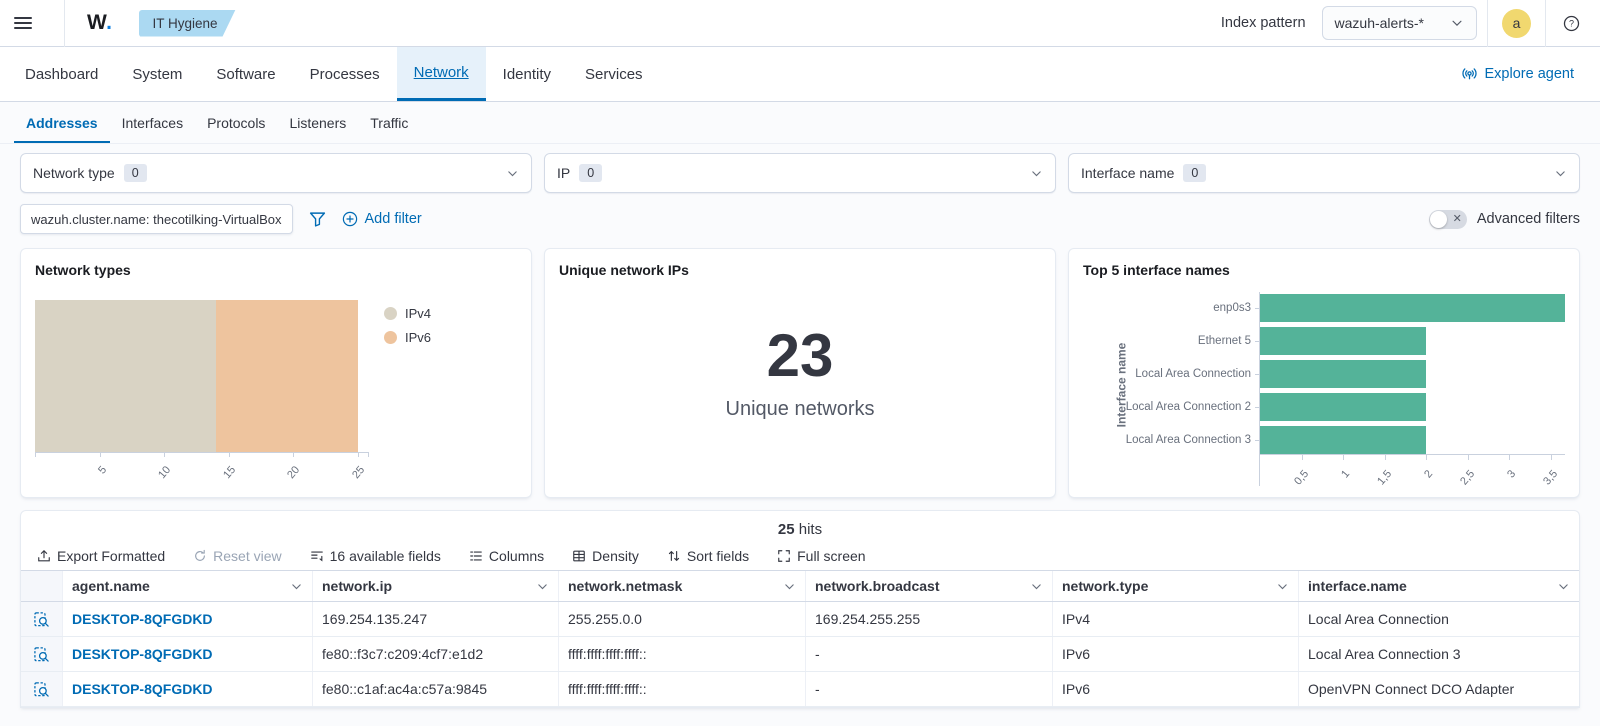  What do you see at coordinates (83, 270) in the screenshot?
I see `panel-title: Network types` at bounding box center [83, 270].